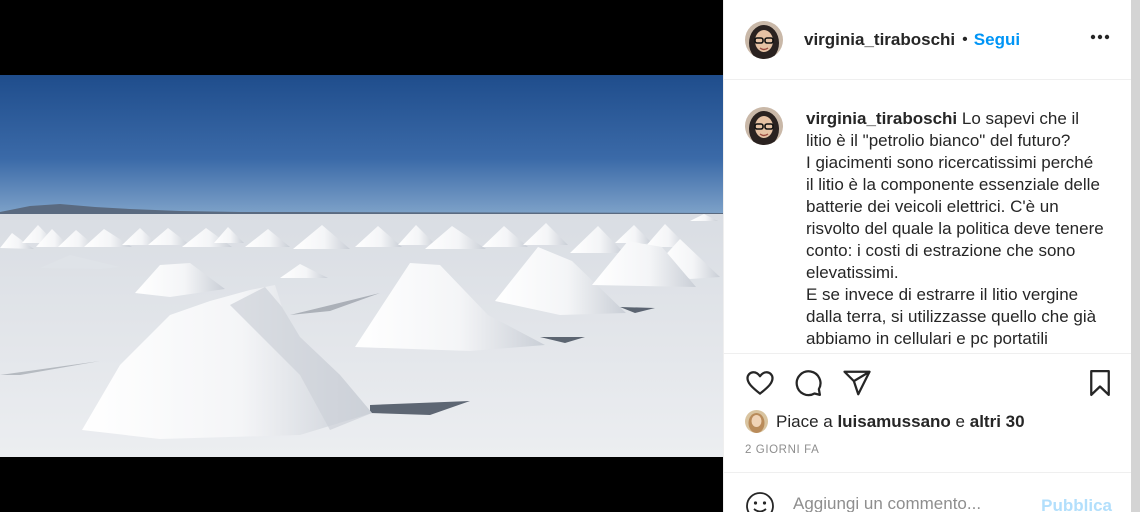  I want to click on caption-author-avatar, so click(764, 126).